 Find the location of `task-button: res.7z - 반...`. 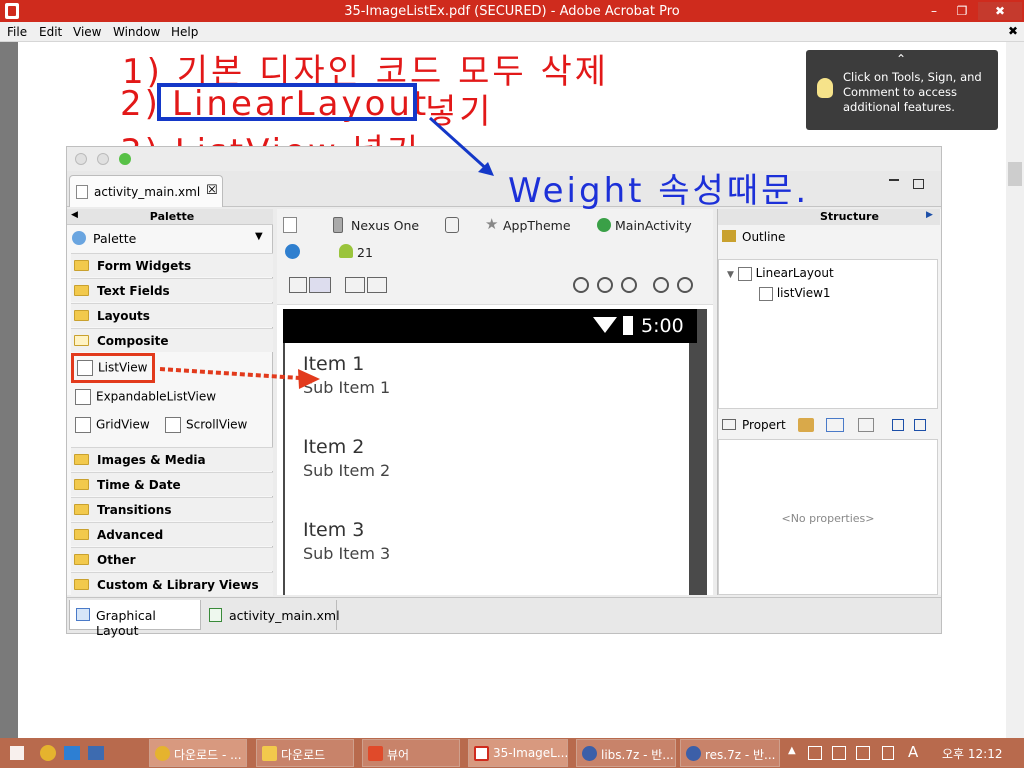

task-button: res.7z - 반... is located at coordinates (730, 753).